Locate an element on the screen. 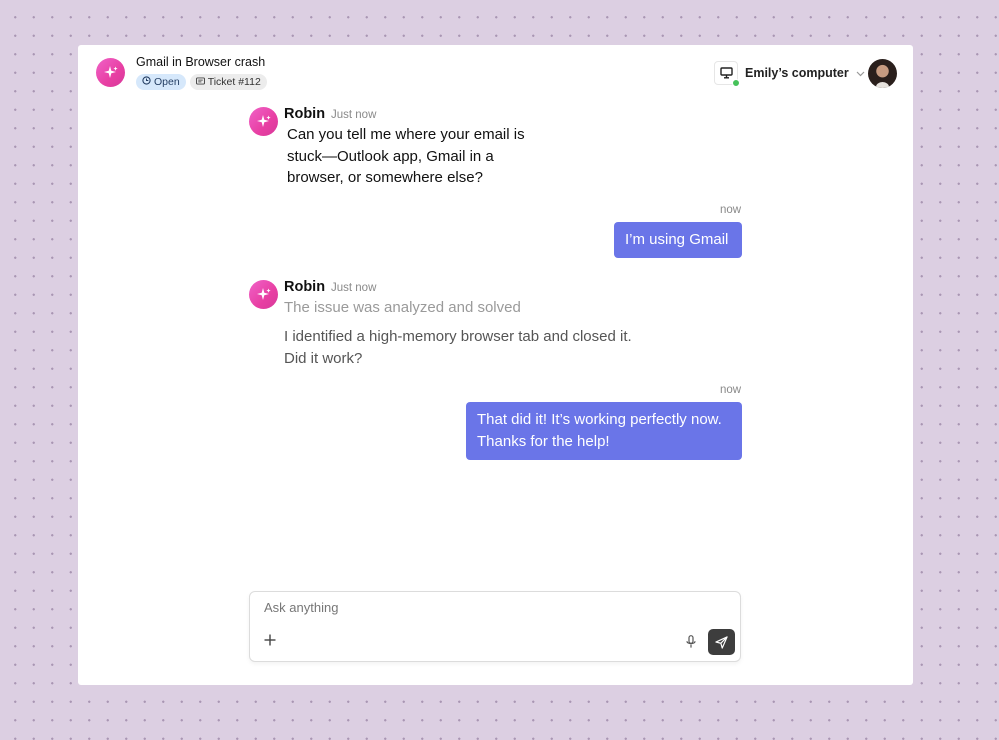 Image resolution: width=999 pixels, height=740 pixels. chevron-down-icon is located at coordinates (860, 73).